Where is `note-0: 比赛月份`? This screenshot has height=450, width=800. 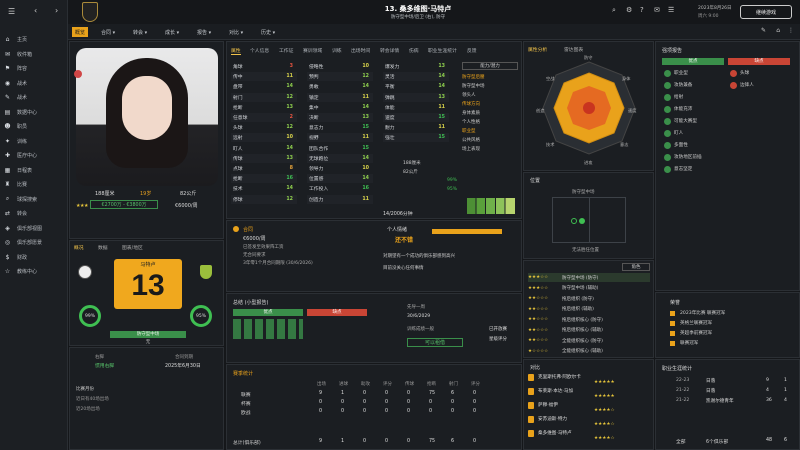 note-0: 比赛月份 is located at coordinates (85, 389).